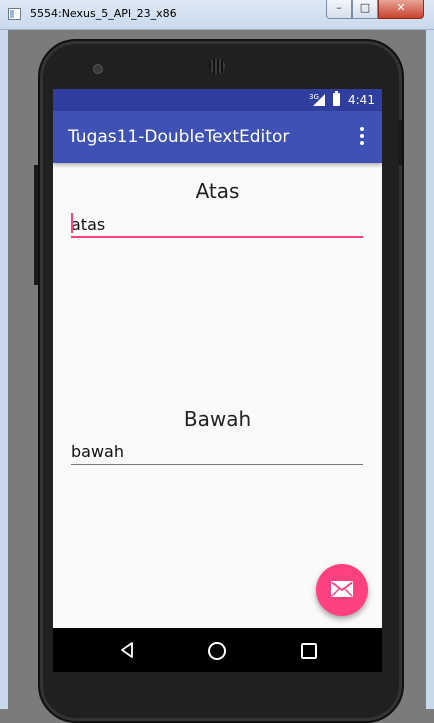 This screenshot has width=434, height=723. What do you see at coordinates (217, 66) in the screenshot?
I see `speaker-grille` at bounding box center [217, 66].